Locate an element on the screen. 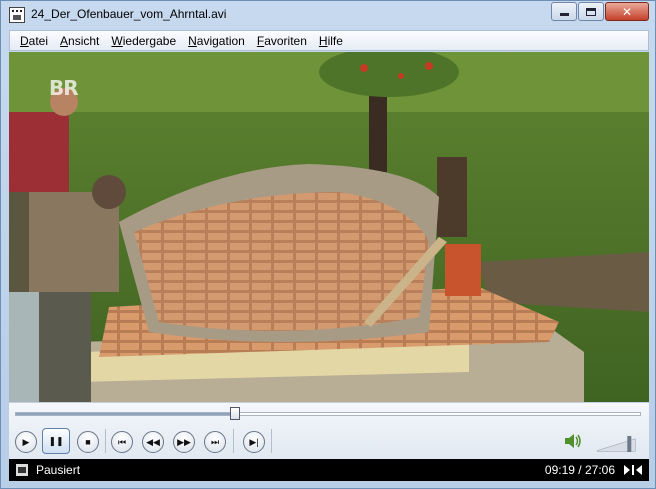 This screenshot has width=656, height=489. playback-controls: ▶ ❚❚ ■ ⏮ ◀◀ ▶▶ ⏭ ▶| is located at coordinates (329, 430).